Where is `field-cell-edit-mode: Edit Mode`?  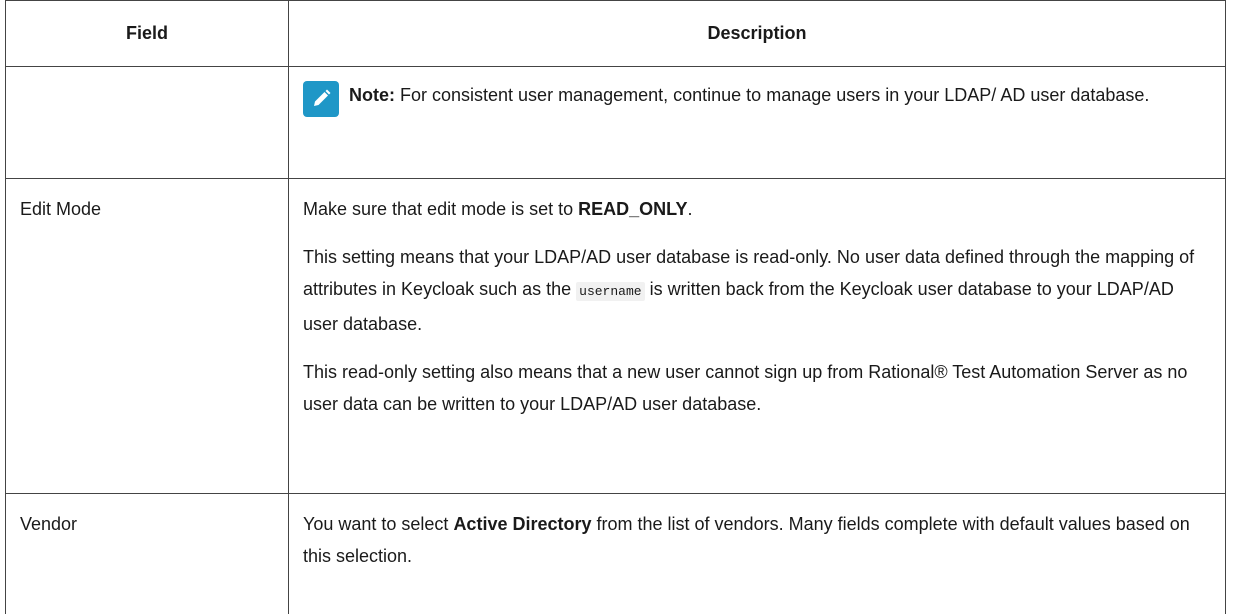
field-cell-edit-mode: Edit Mode is located at coordinates (147, 336).